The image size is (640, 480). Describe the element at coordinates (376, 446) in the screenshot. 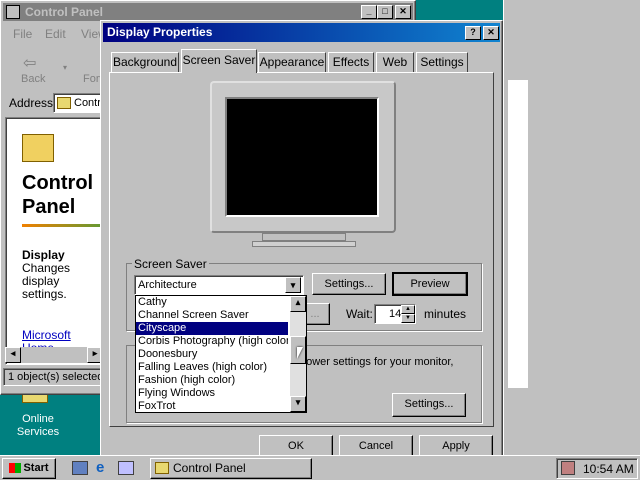

I see `cancel-button: Cancel` at that location.